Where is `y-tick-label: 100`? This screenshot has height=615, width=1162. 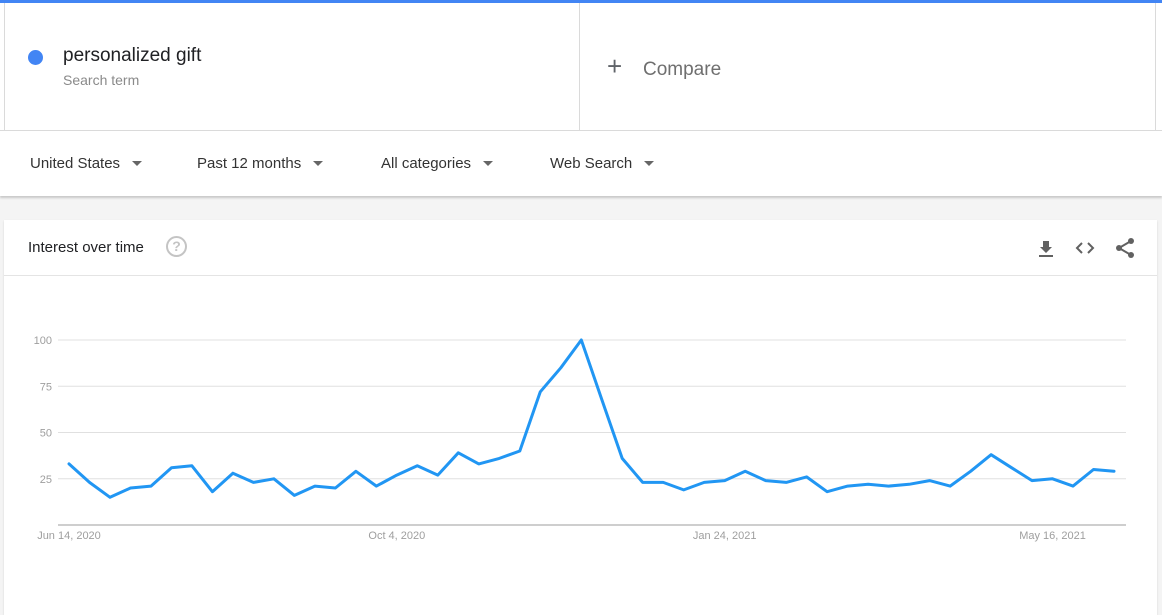
y-tick-label: 100 is located at coordinates (43, 341).